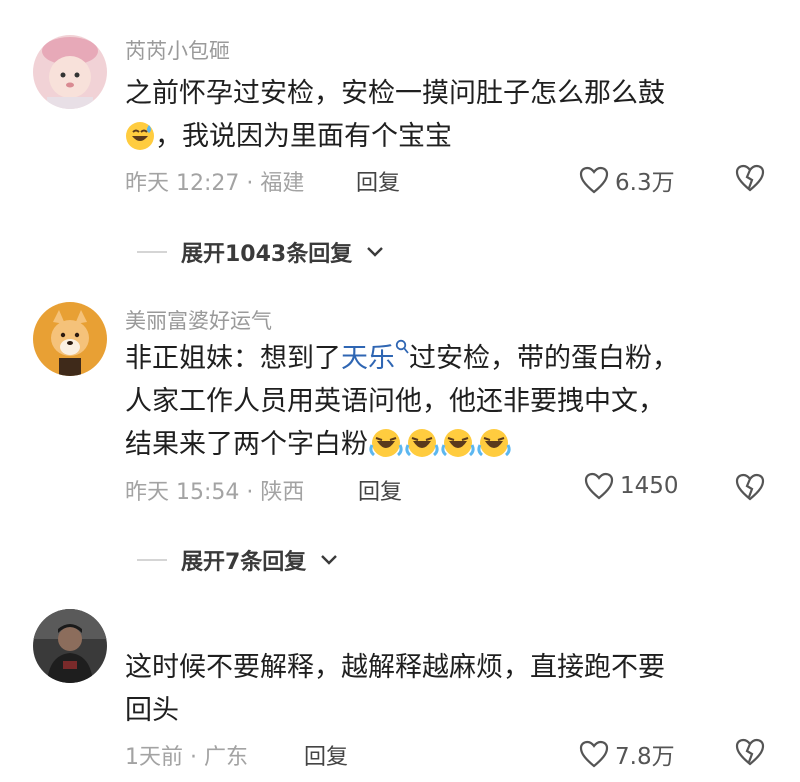 This screenshot has height=782, width=800. What do you see at coordinates (177, 50) in the screenshot?
I see `username: 芮芮小包砸` at bounding box center [177, 50].